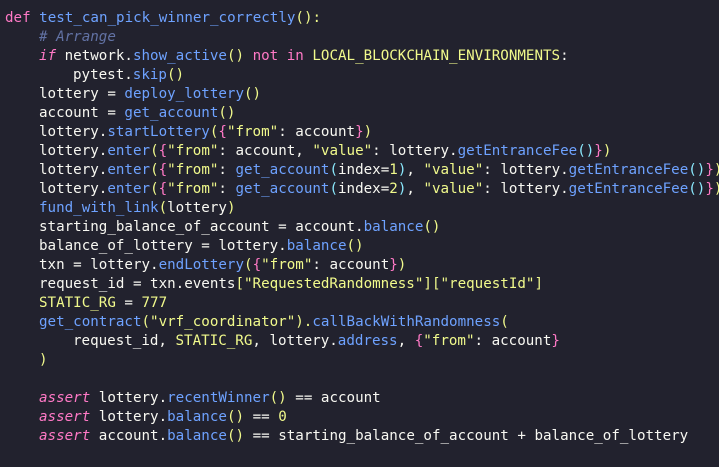  I want to click on code-line: fund_with_link(lottery), so click(359, 208).